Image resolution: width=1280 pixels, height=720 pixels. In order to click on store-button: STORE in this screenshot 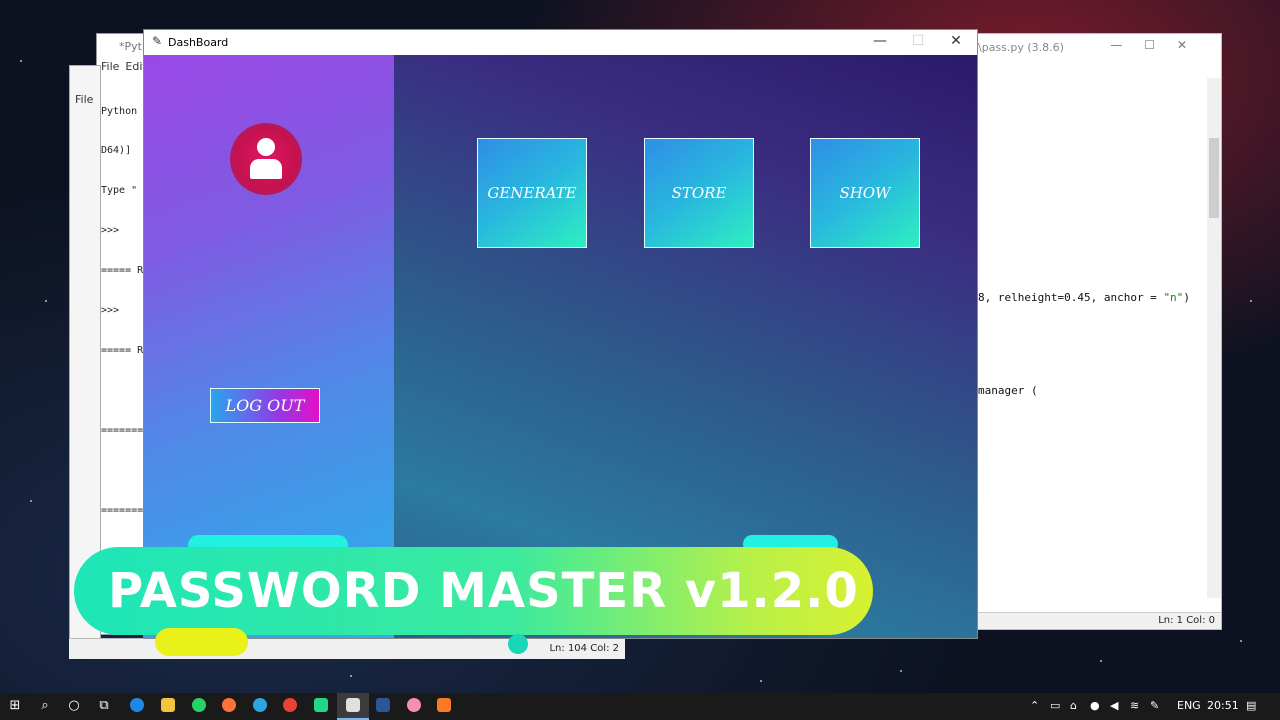, I will do `click(699, 193)`.